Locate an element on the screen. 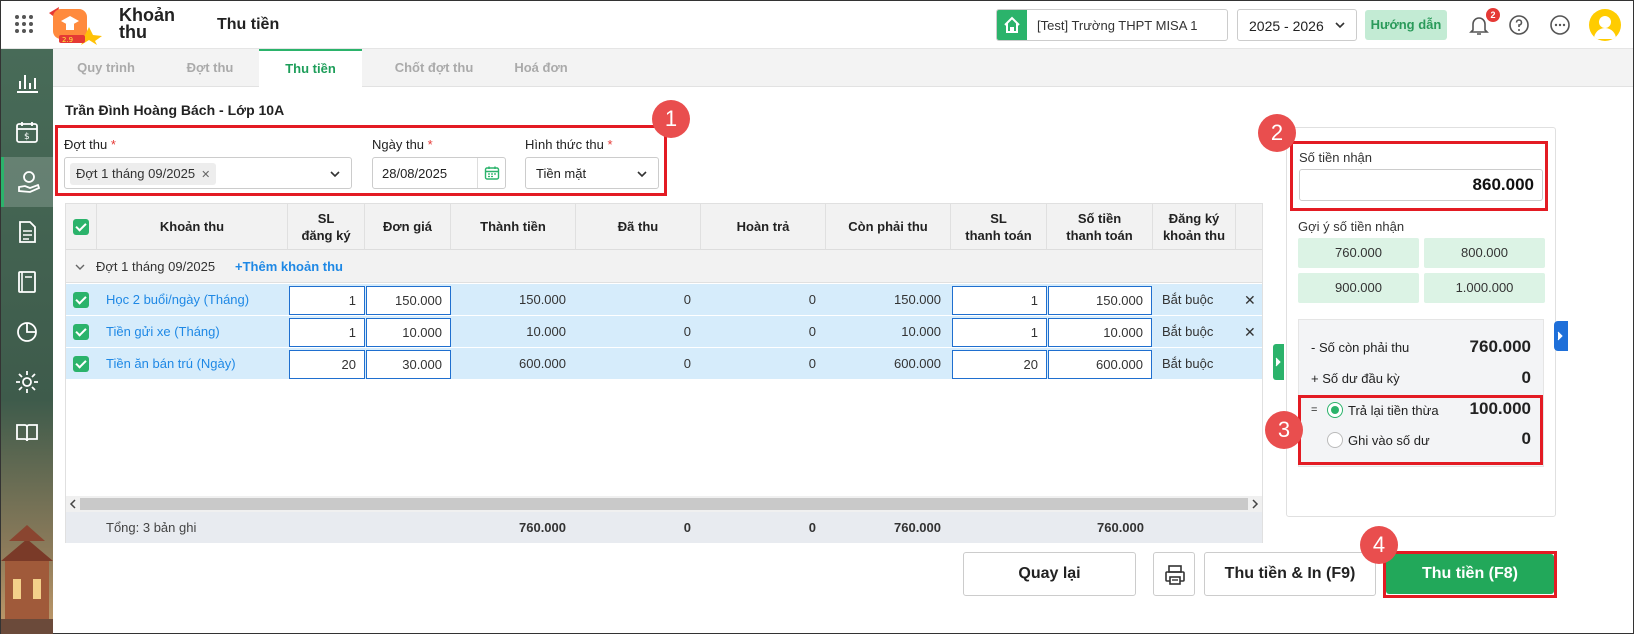  school-name: [Test] Trường THPT MISA 1 is located at coordinates (1117, 25).